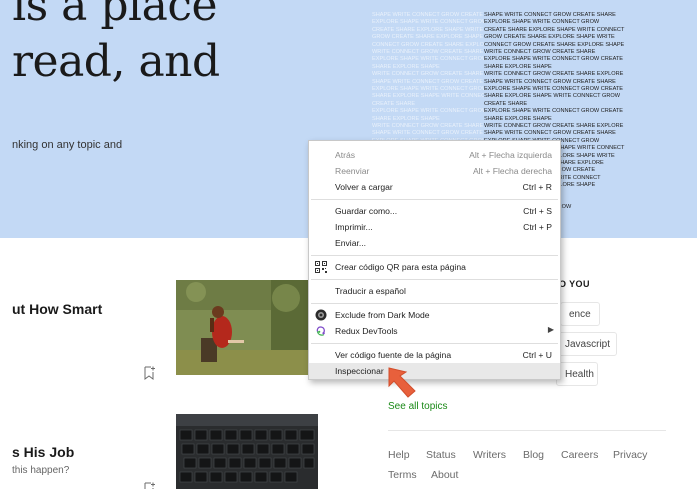  I want to click on pattern-row-text: WRITE CONNECT GROW CREATE SHARE, so click(540, 52).